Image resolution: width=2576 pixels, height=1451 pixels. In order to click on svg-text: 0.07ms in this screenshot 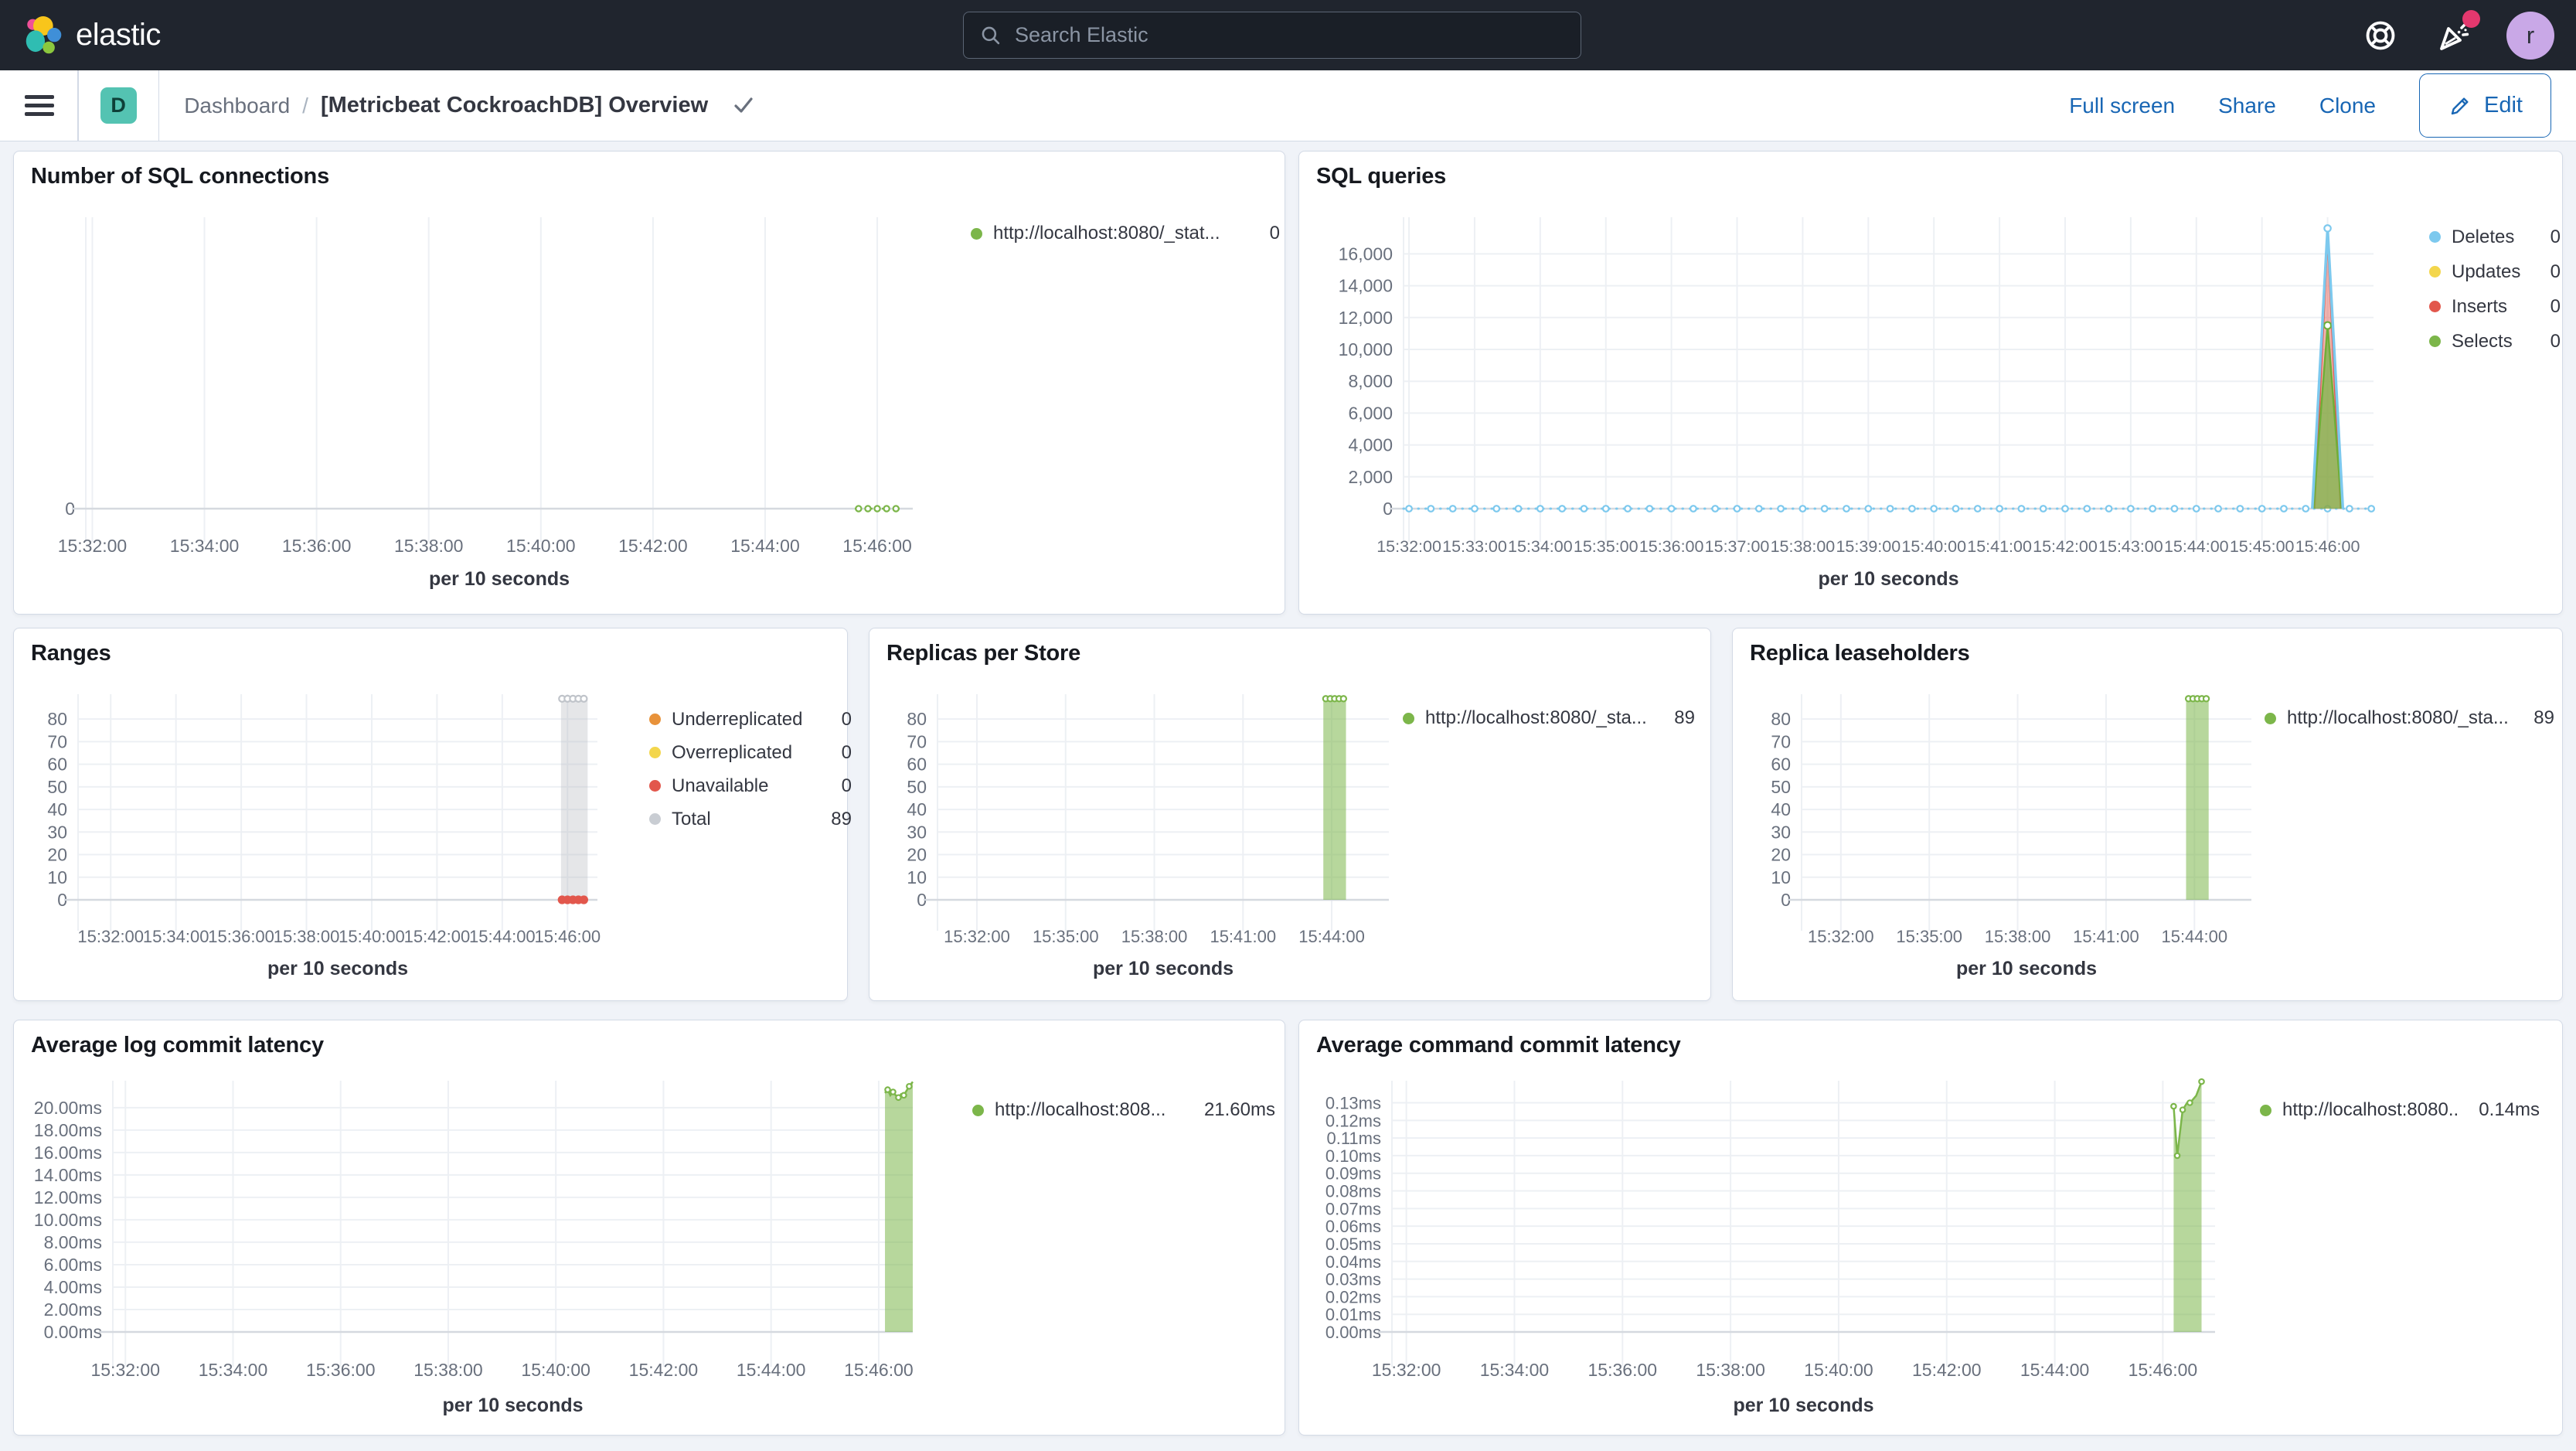, I will do `click(1353, 1208)`.